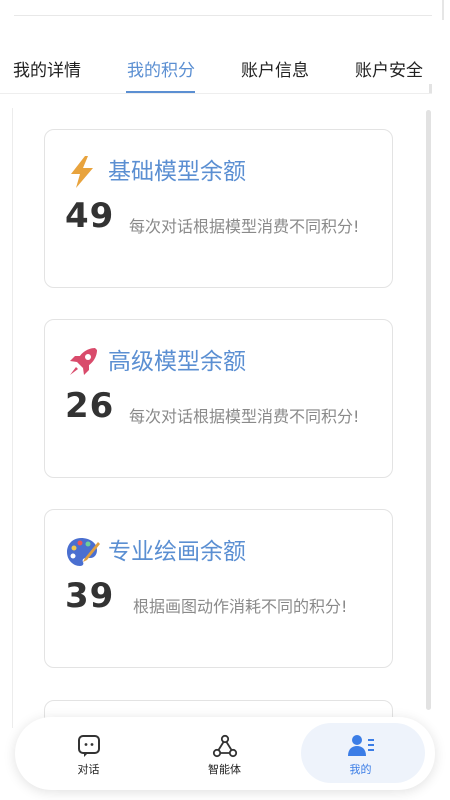 The width and height of the screenshot is (450, 800). I want to click on nav-chat: 对话, so click(88, 753).